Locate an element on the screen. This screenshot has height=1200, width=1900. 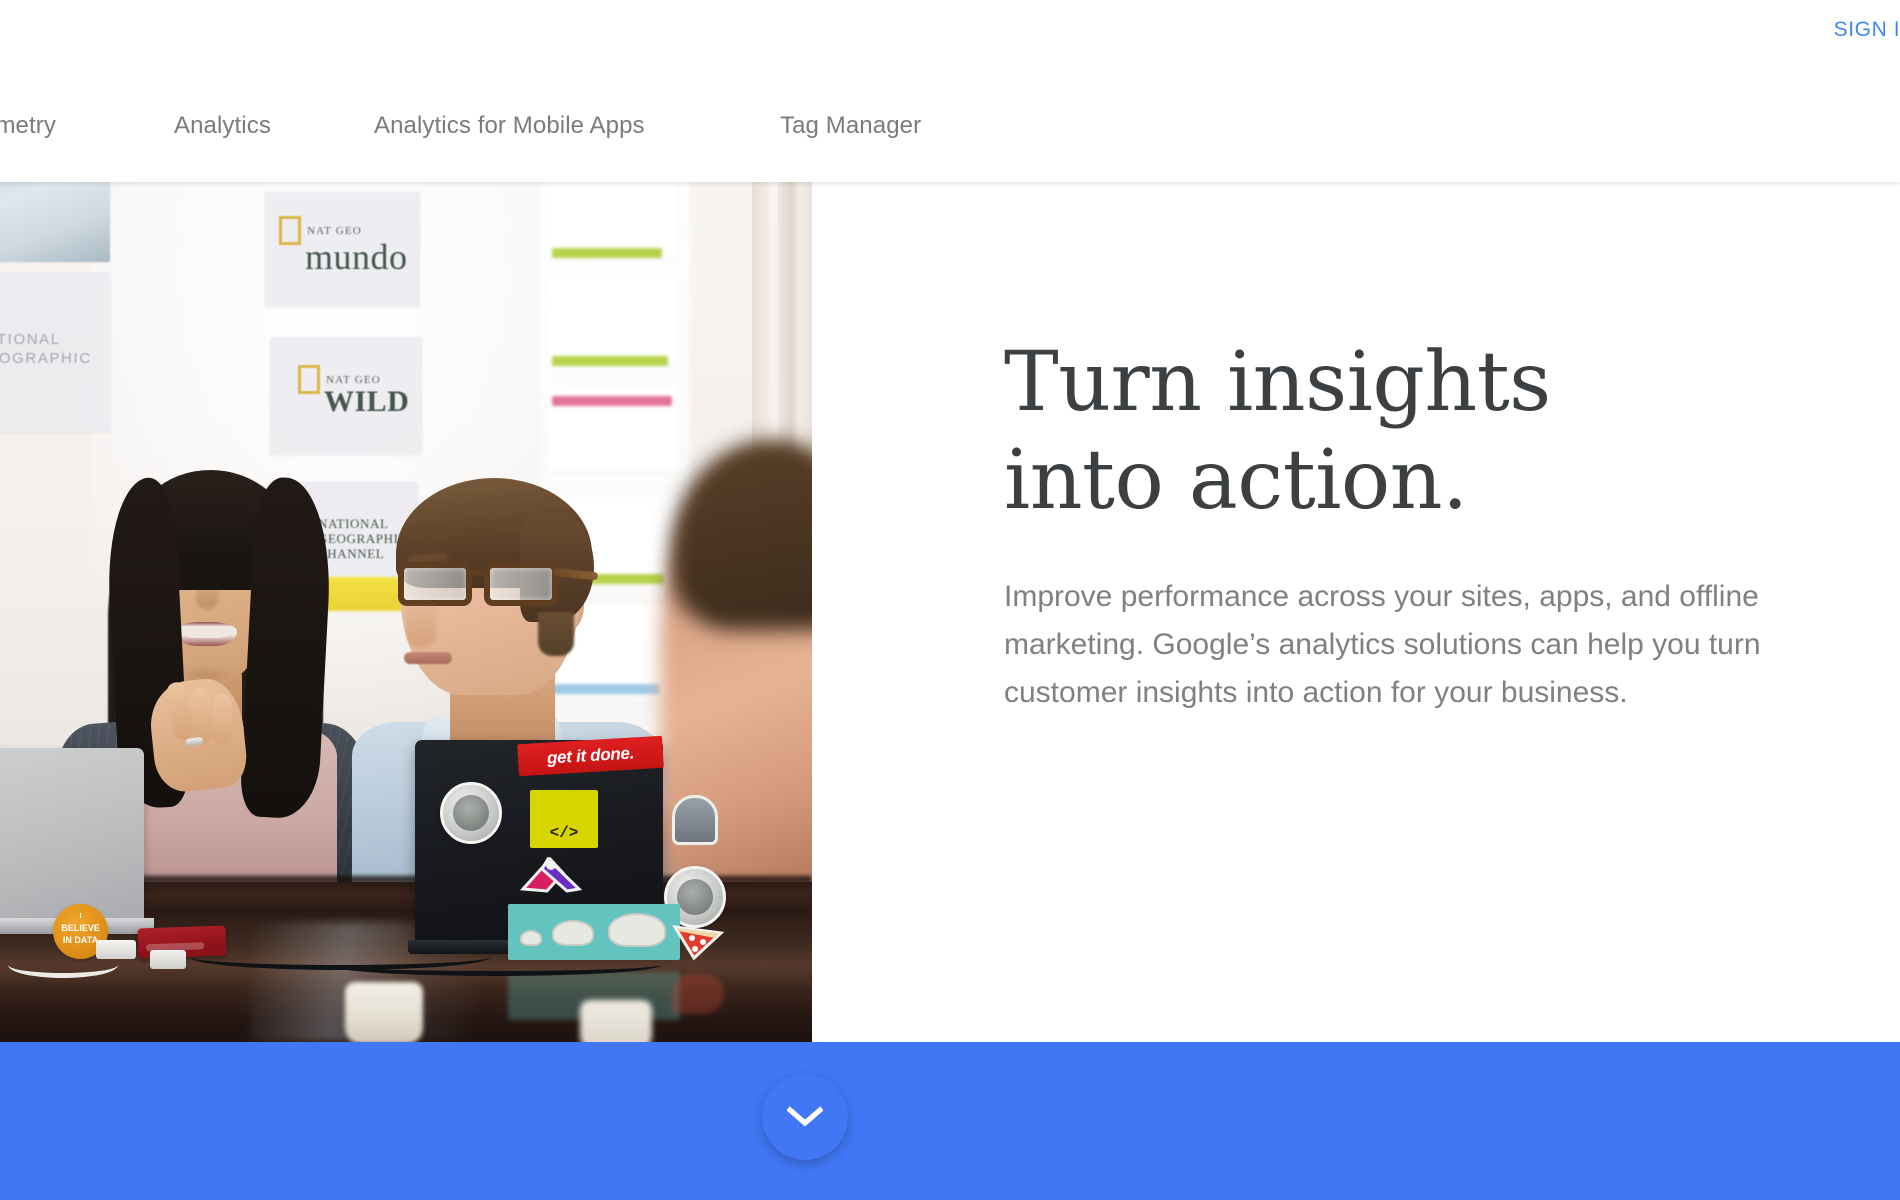
sticker-sheep-band is located at coordinates (594, 932).